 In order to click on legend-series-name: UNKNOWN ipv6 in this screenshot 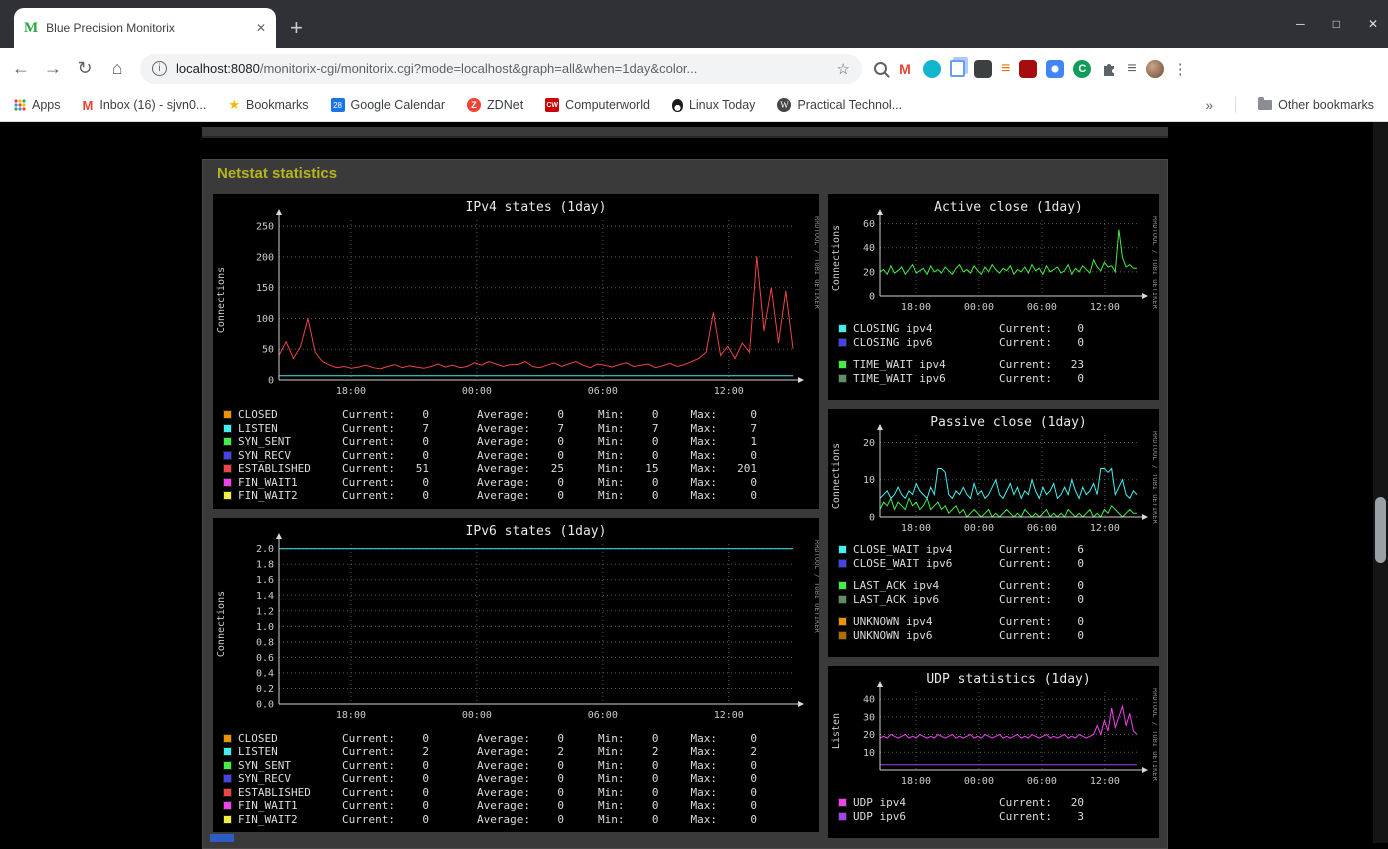, I will do `click(893, 635)`.